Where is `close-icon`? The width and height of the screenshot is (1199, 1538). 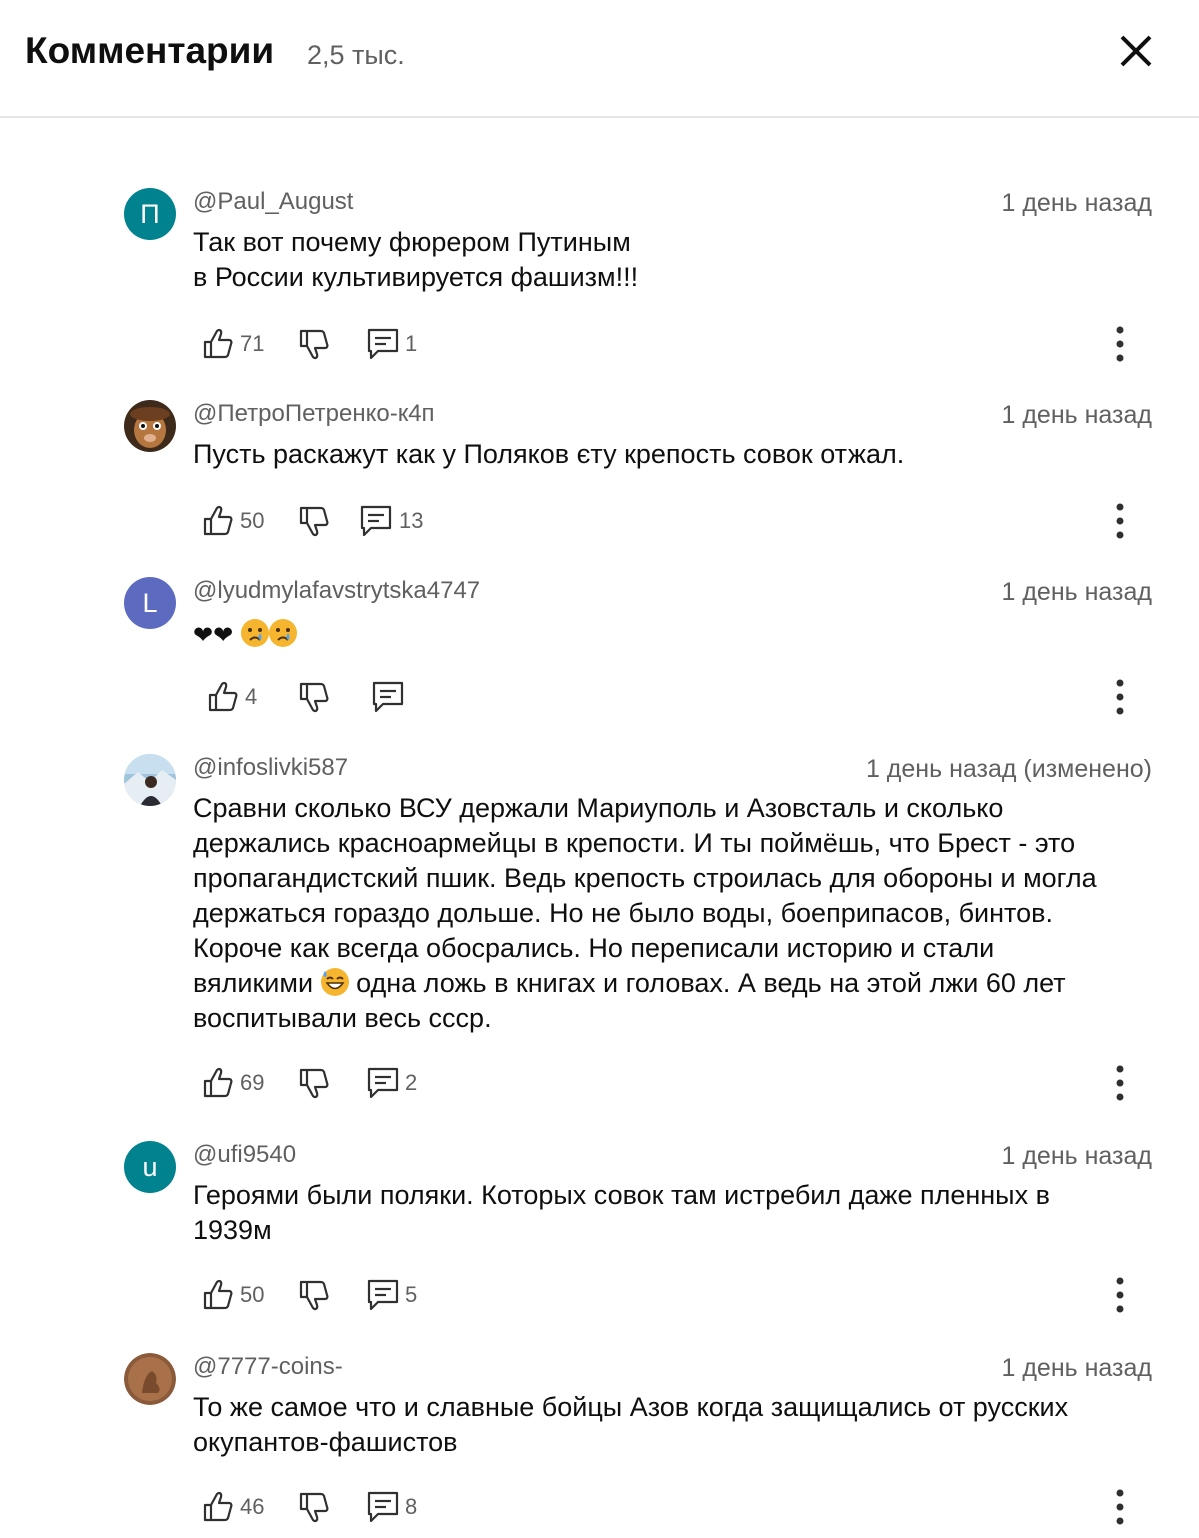
close-icon is located at coordinates (1136, 51).